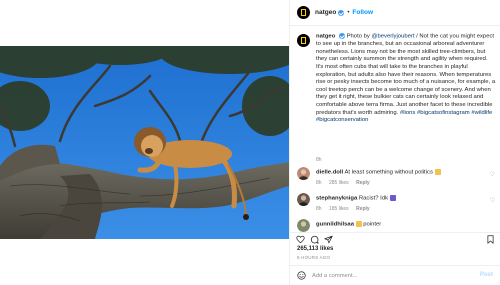 The width and height of the screenshot is (500, 285). I want to click on share-icon, so click(328, 239).